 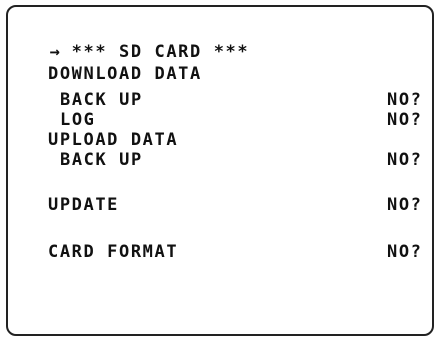 What do you see at coordinates (160, 52) in the screenshot?
I see `menu-title: *** SD CARD ***` at bounding box center [160, 52].